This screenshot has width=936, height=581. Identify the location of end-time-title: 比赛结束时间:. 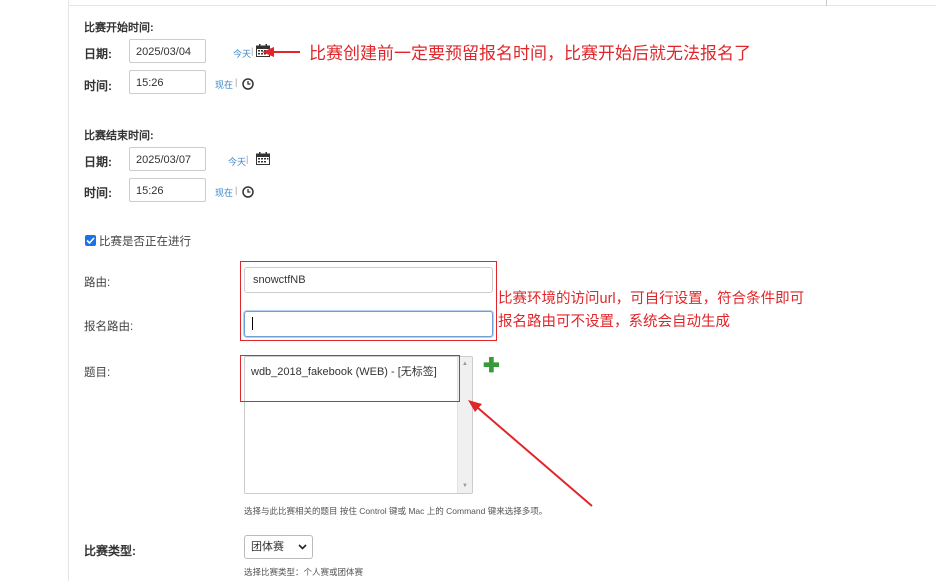
(119, 136).